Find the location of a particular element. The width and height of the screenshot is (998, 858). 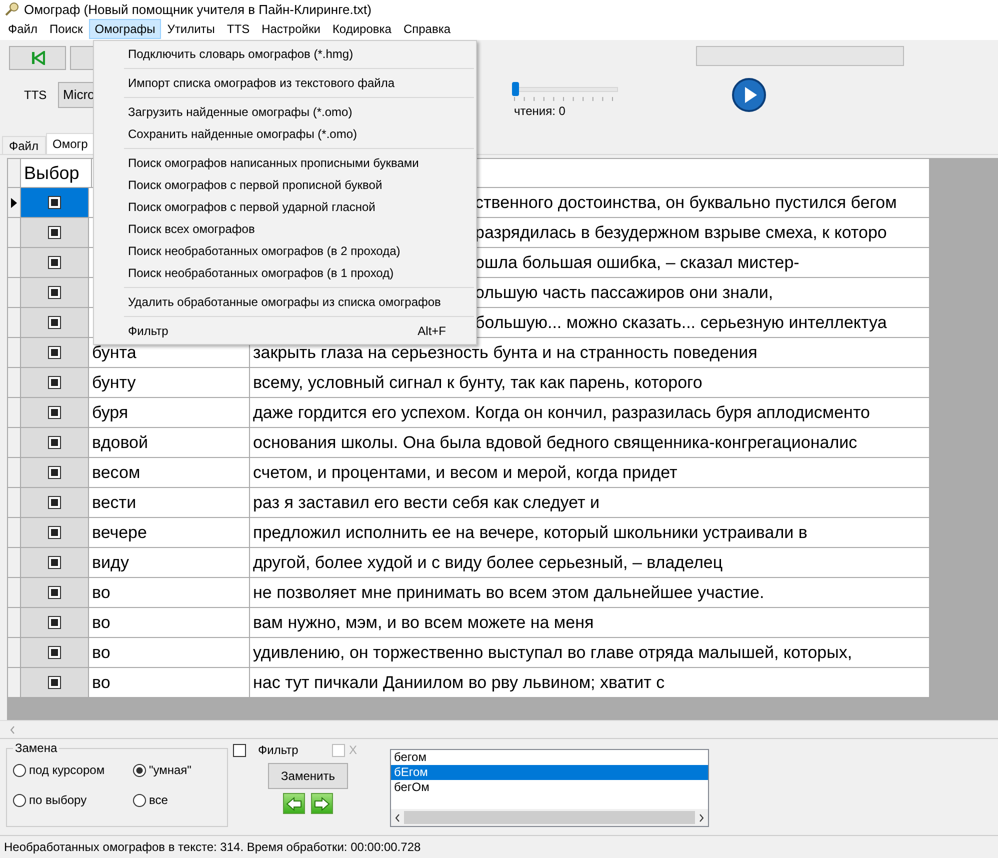

table-cell: разрядилась в безудержном взрыве смеха, к которо is located at coordinates (681, 232).